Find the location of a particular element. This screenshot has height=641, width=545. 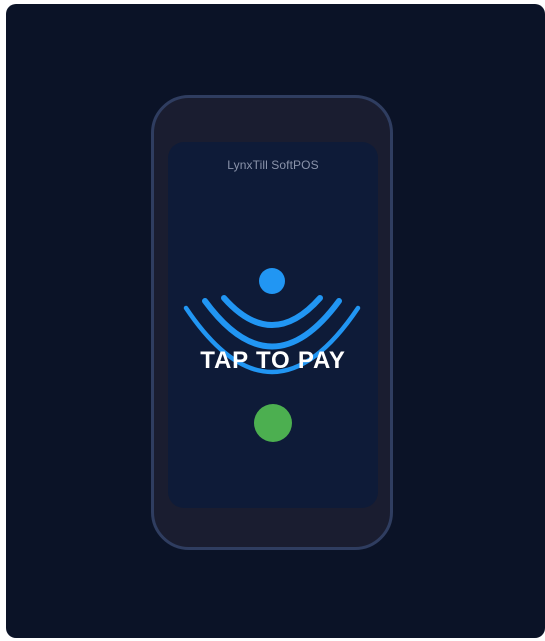

contactless-nfc-icon is located at coordinates (272, 321).